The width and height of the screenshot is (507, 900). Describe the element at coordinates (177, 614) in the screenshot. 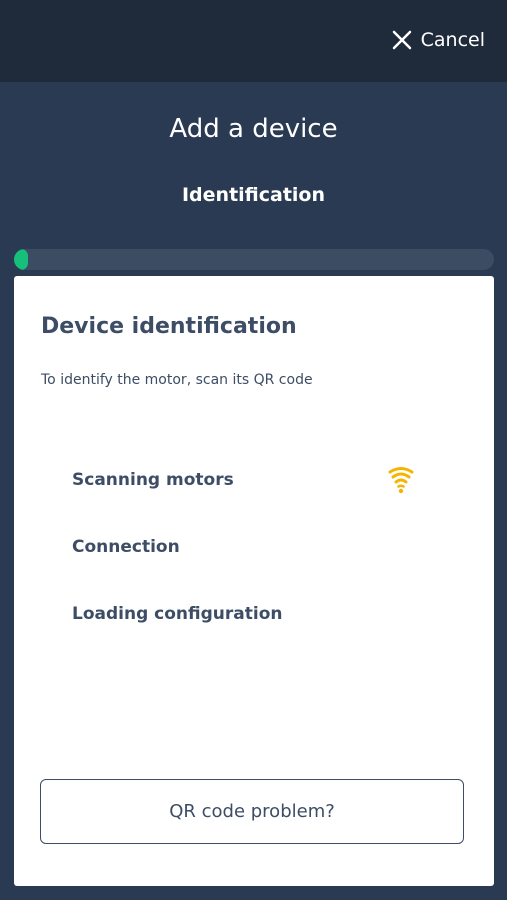

I see `step-loading-configuration: Loading configuration` at that location.